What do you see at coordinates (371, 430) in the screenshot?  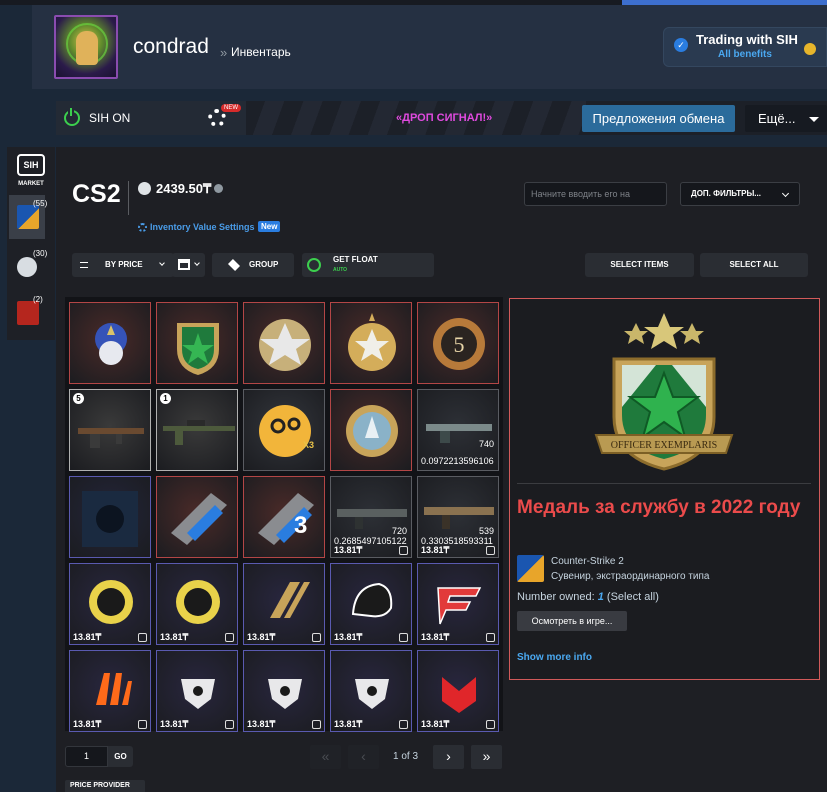 I see `inventory-item-coin-holo` at bounding box center [371, 430].